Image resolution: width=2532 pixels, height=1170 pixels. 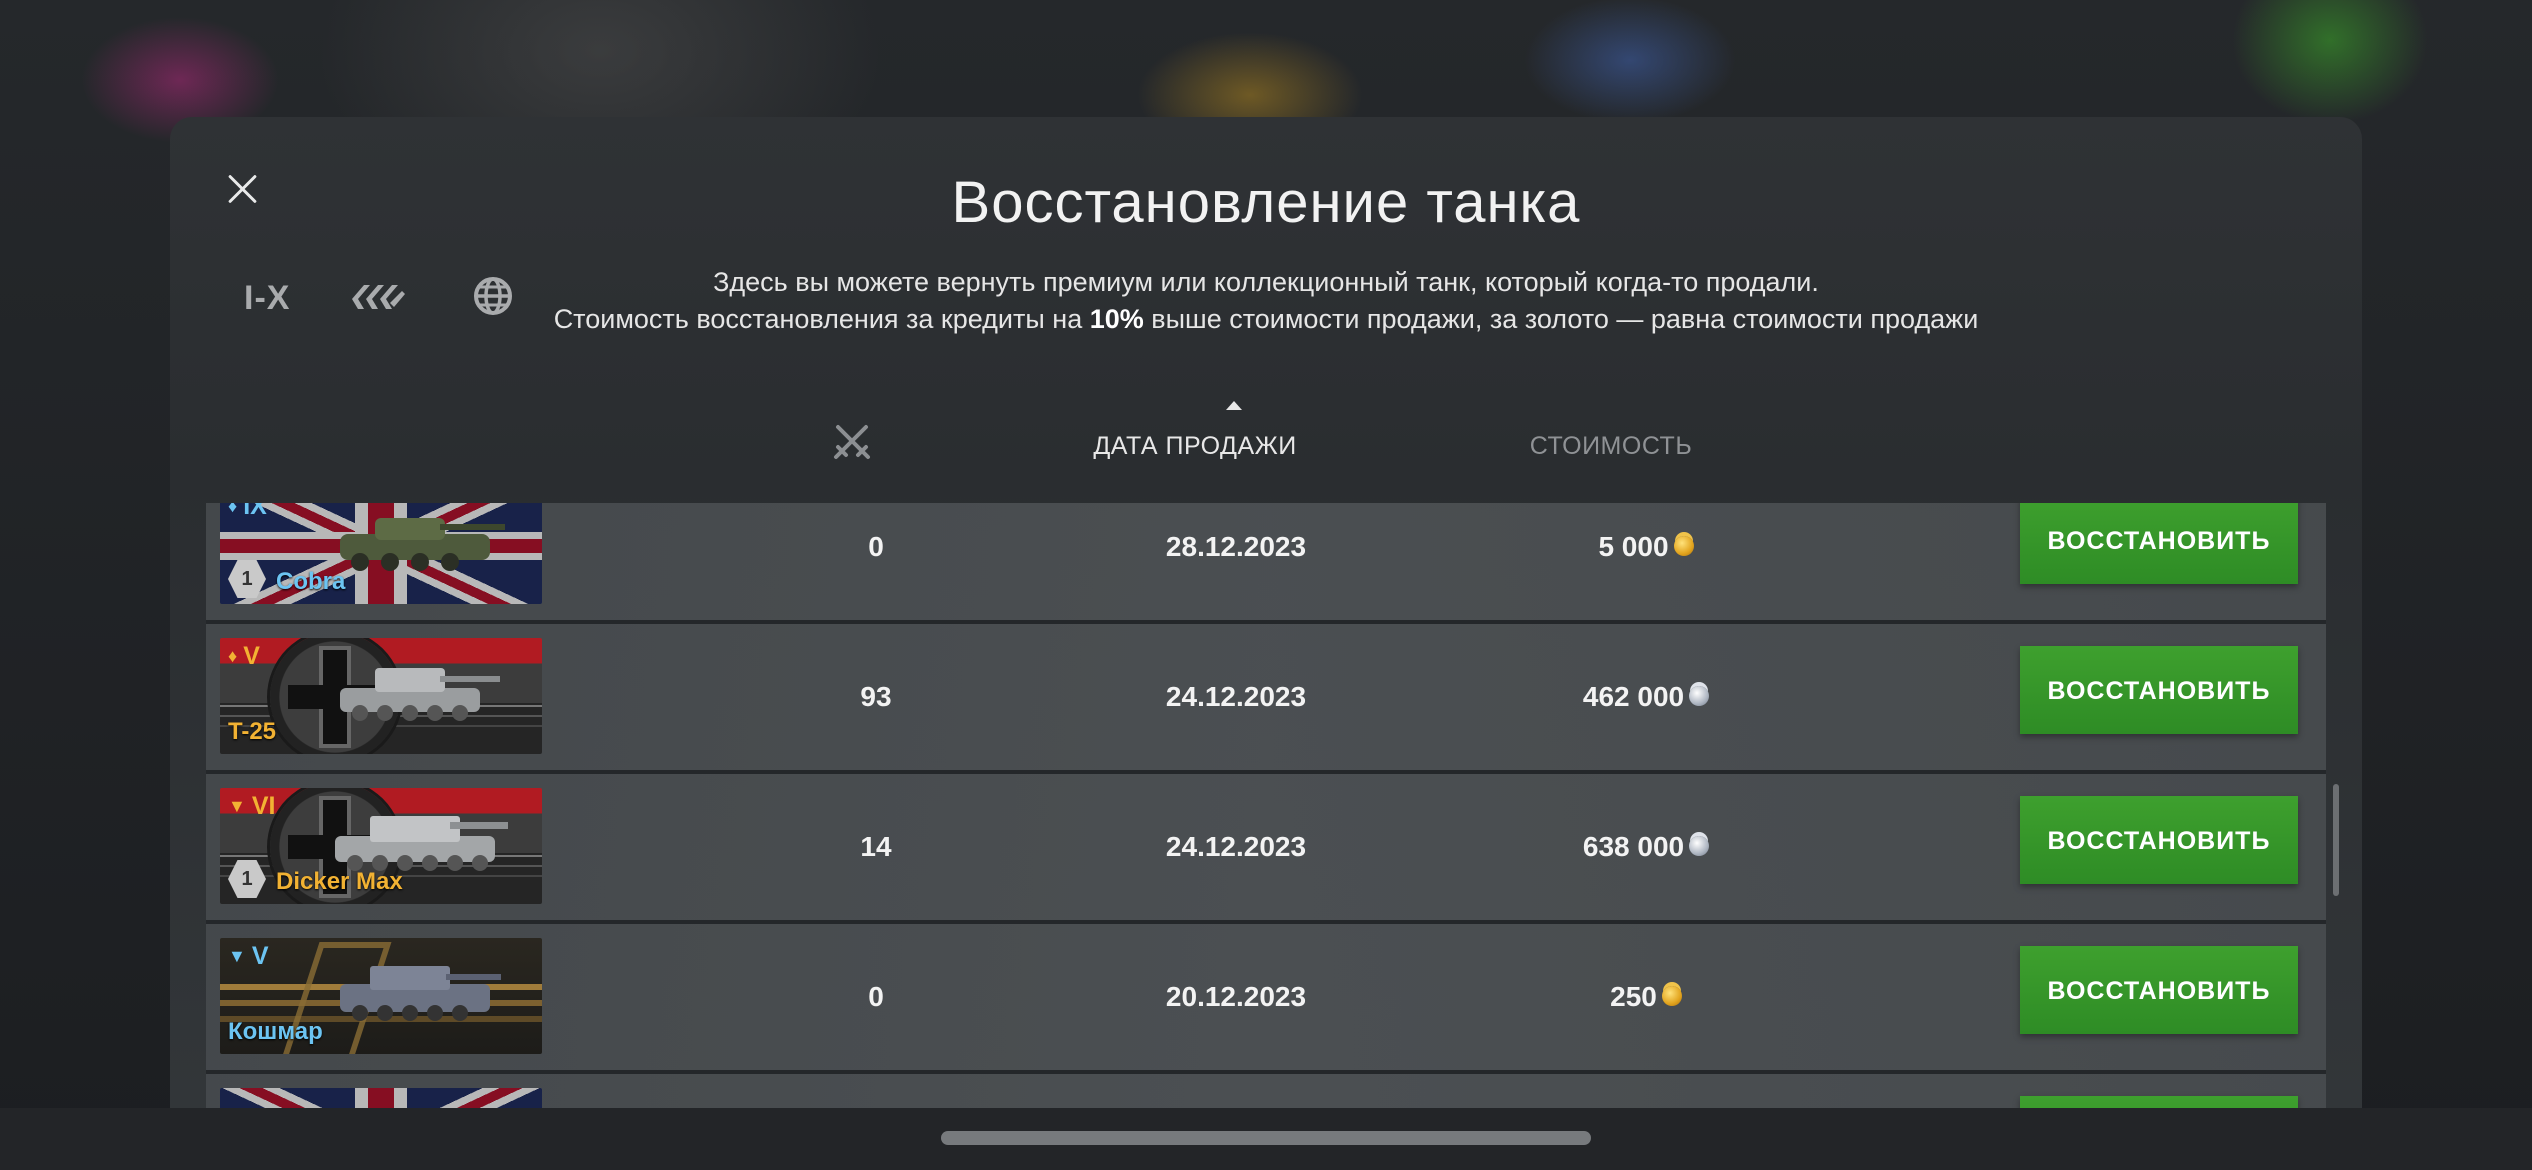 What do you see at coordinates (244, 656) in the screenshot?
I see `tank-tier: ♦ V` at bounding box center [244, 656].